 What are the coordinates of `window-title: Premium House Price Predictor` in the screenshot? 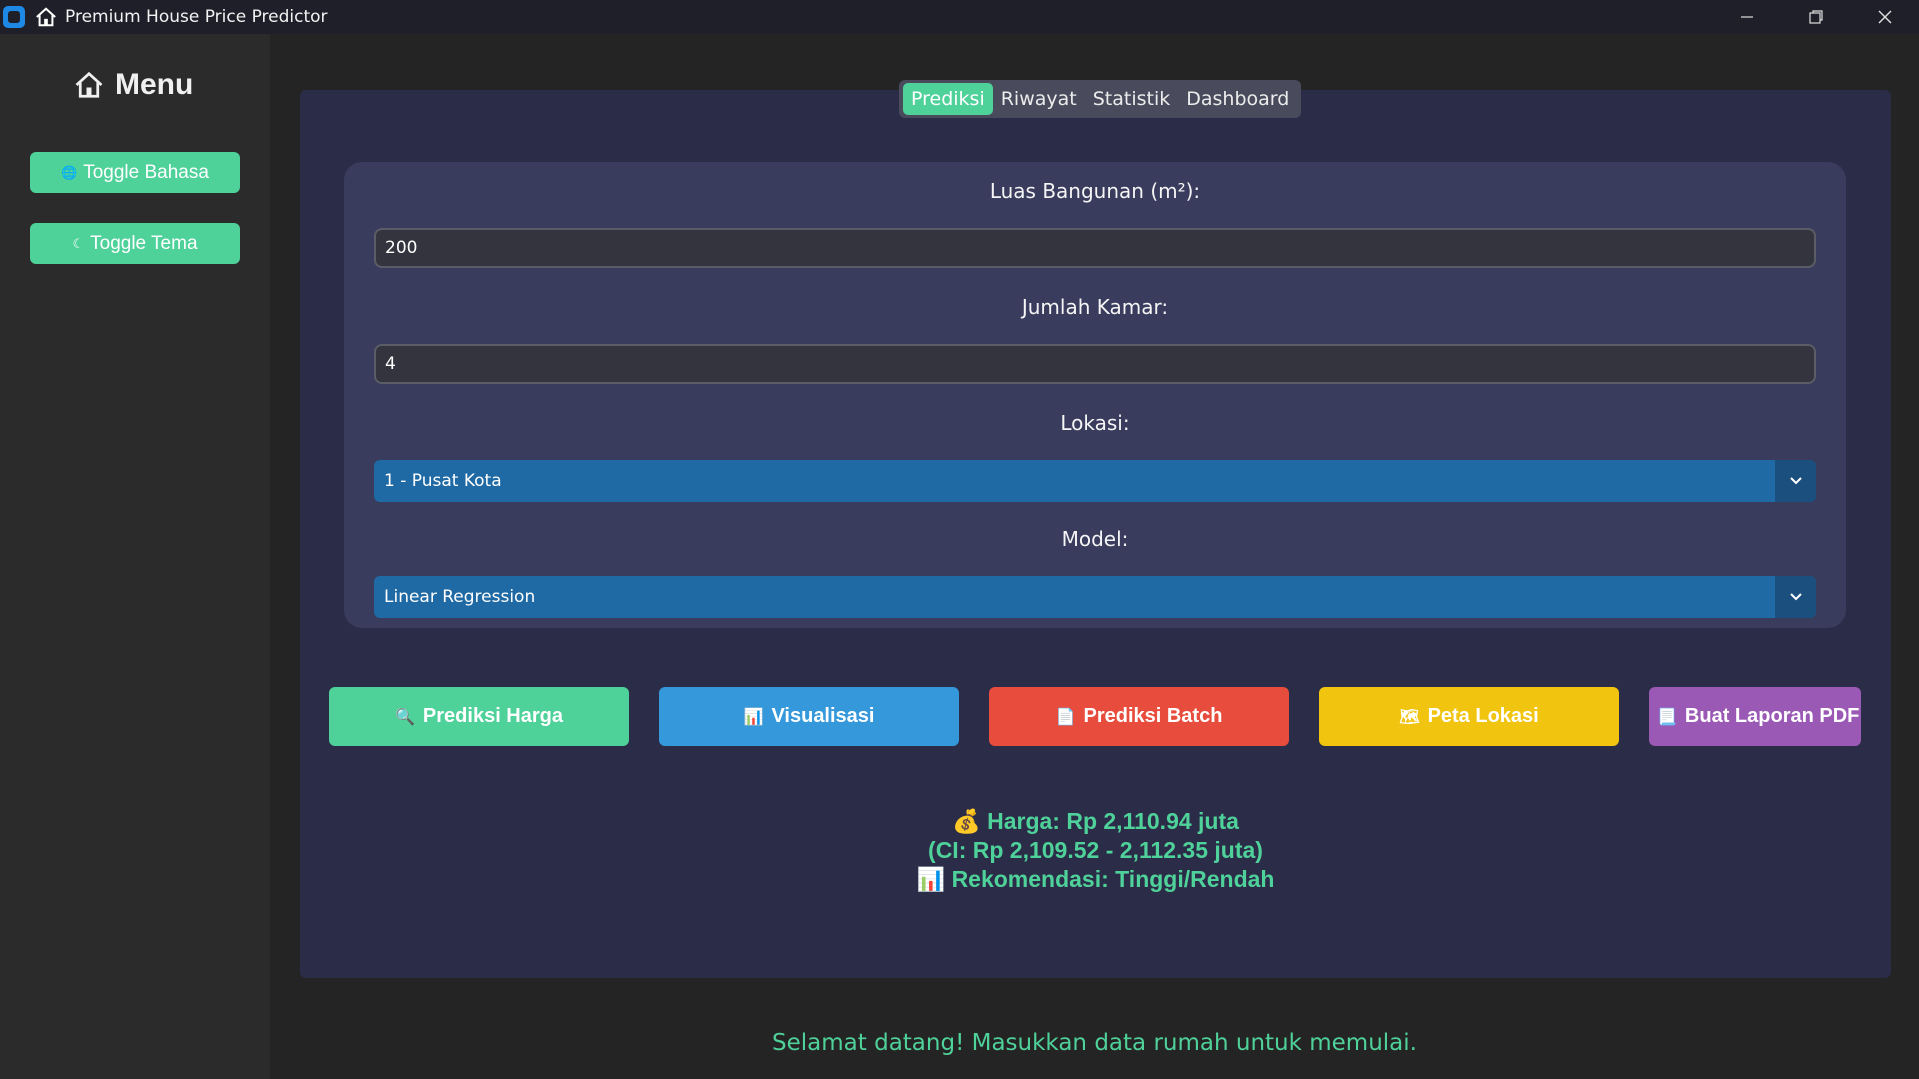 It's located at (196, 17).